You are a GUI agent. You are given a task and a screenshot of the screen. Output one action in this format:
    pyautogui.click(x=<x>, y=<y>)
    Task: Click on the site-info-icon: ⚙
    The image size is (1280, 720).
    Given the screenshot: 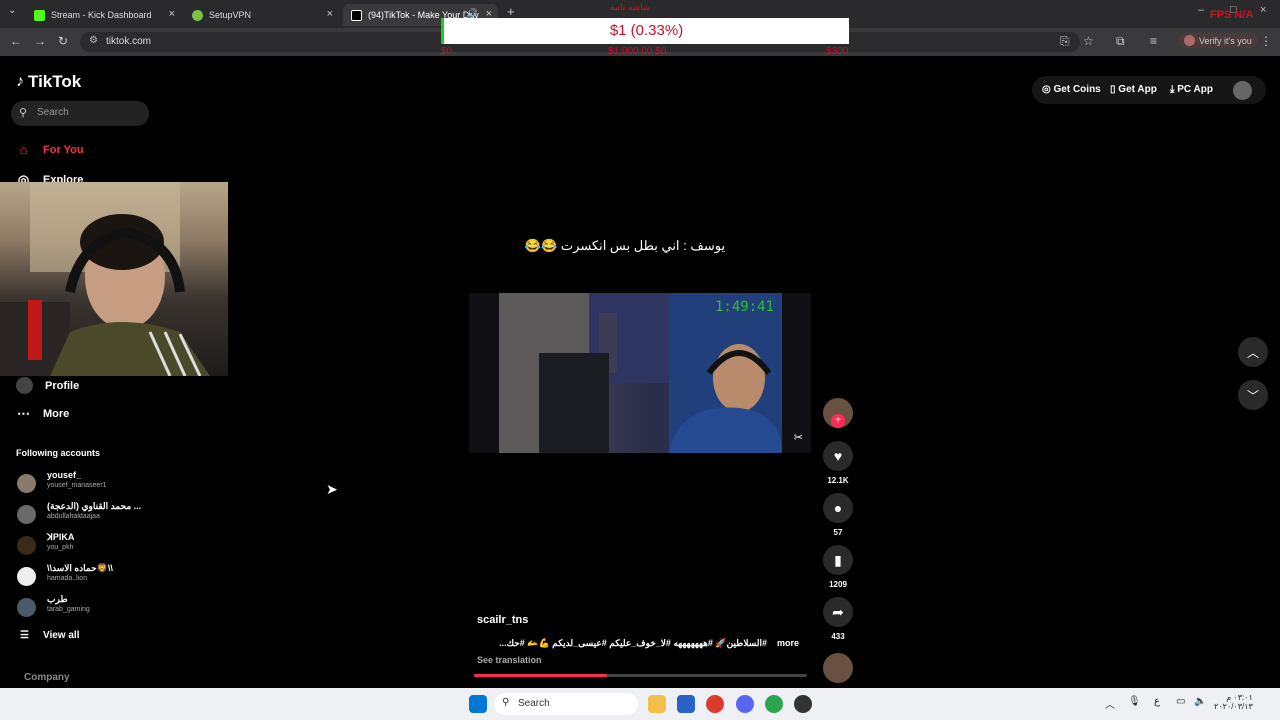 What is the action you would take?
    pyautogui.click(x=93, y=40)
    